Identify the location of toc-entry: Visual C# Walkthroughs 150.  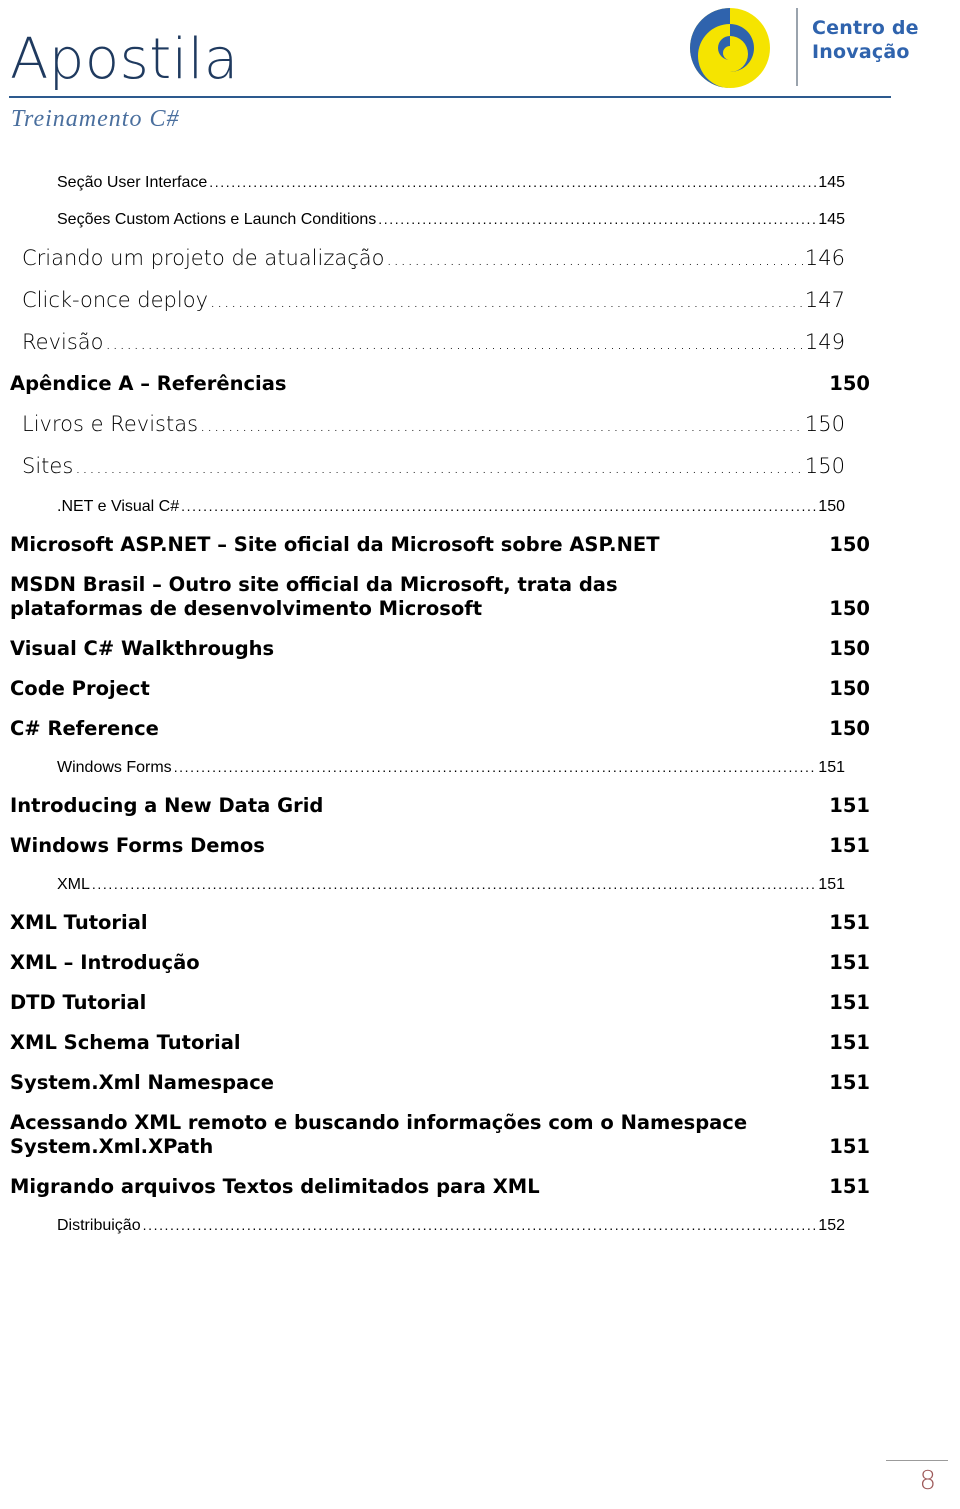
(480, 657).